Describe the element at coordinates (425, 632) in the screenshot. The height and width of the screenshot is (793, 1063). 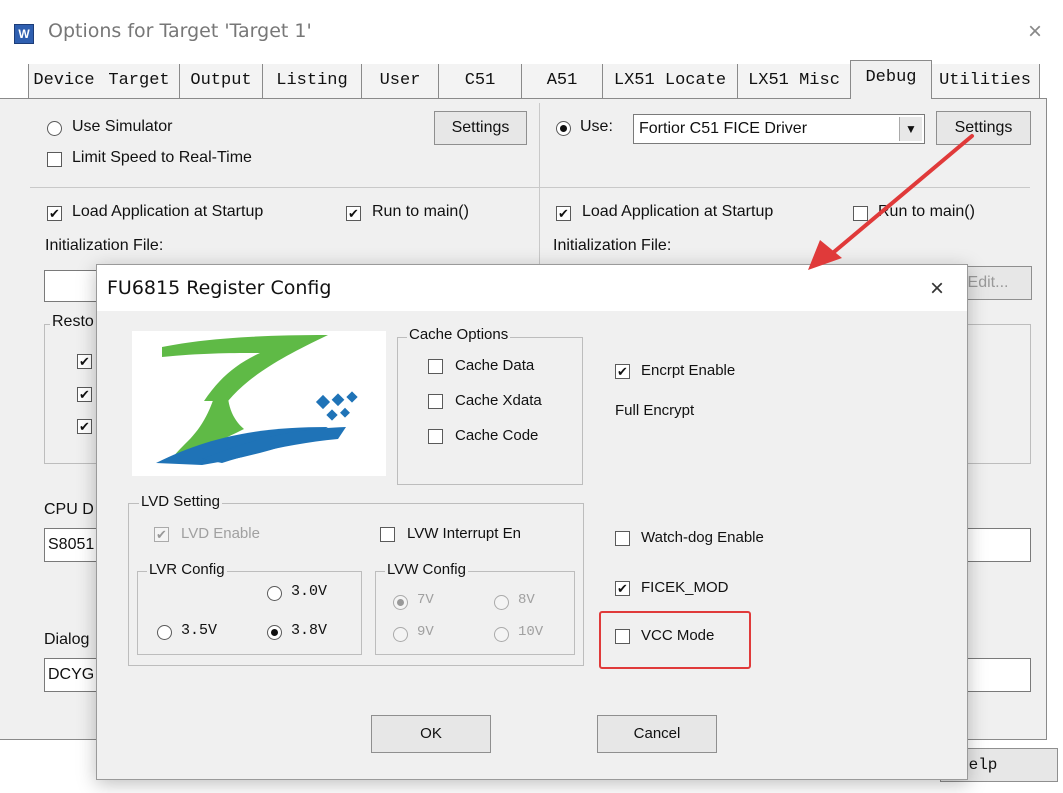
I see `lvw-9v-label: 9V` at that location.